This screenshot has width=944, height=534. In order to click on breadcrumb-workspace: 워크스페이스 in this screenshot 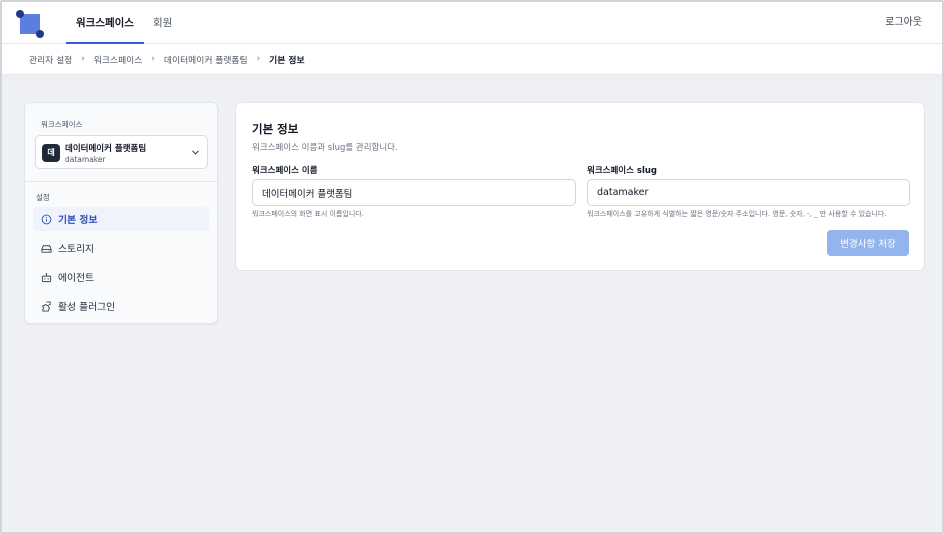, I will do `click(118, 59)`.